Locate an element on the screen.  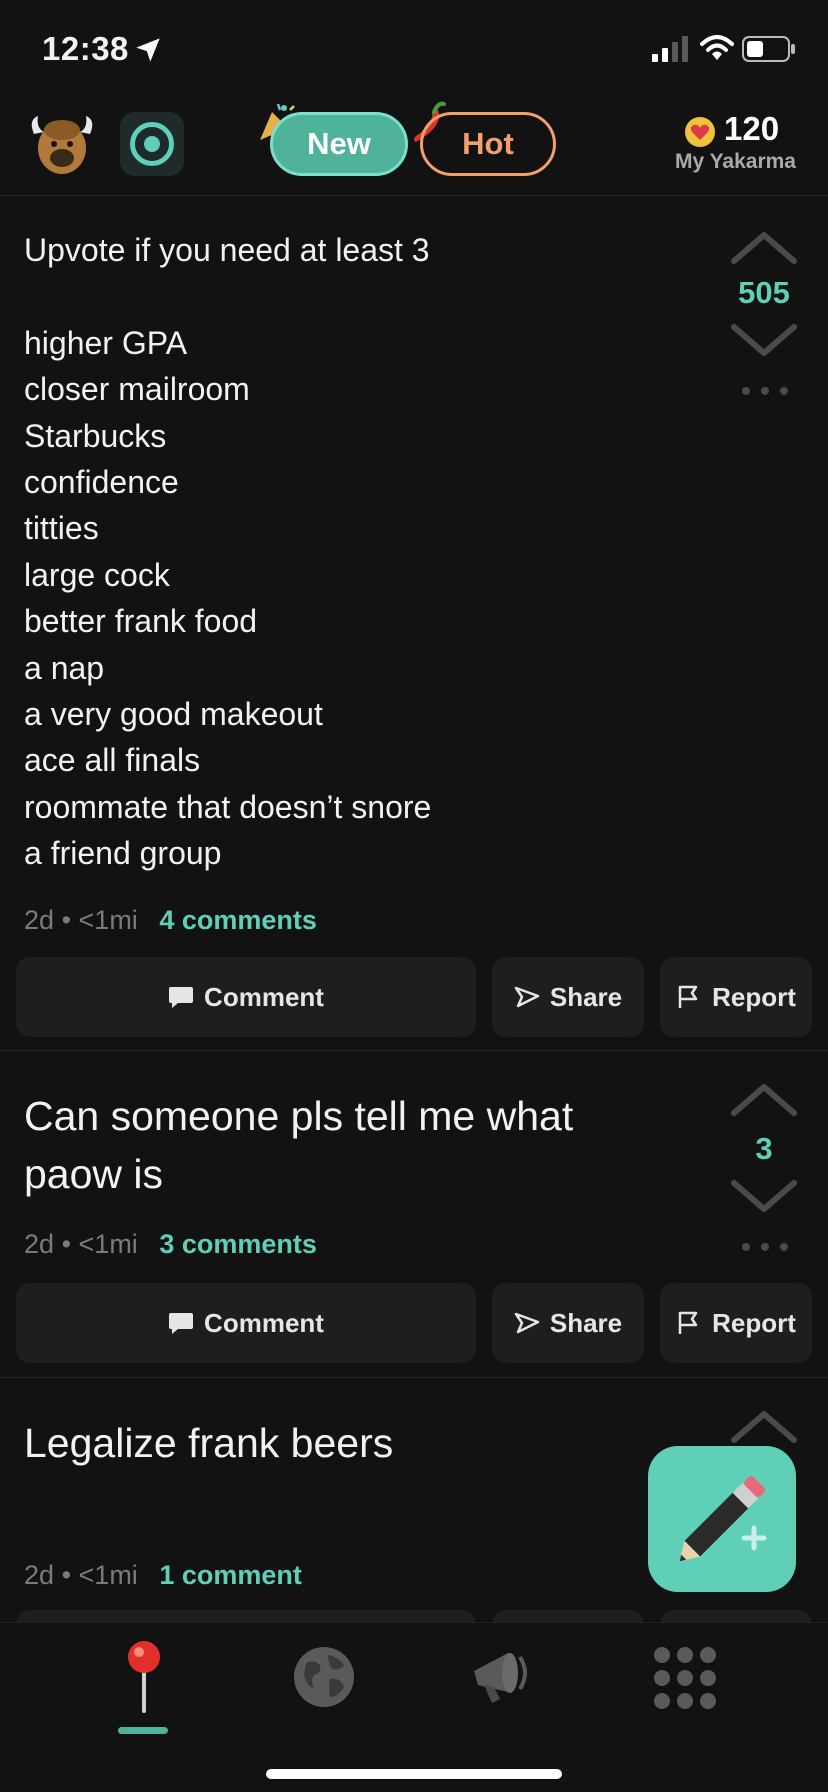
pencil-plus-icon is located at coordinates (723, 1519).